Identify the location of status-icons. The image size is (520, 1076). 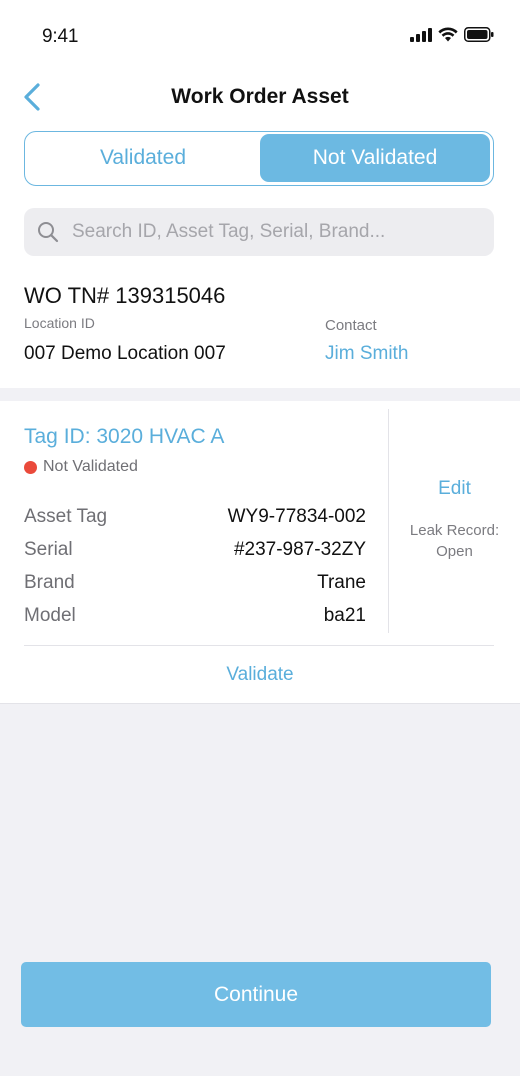
(452, 34).